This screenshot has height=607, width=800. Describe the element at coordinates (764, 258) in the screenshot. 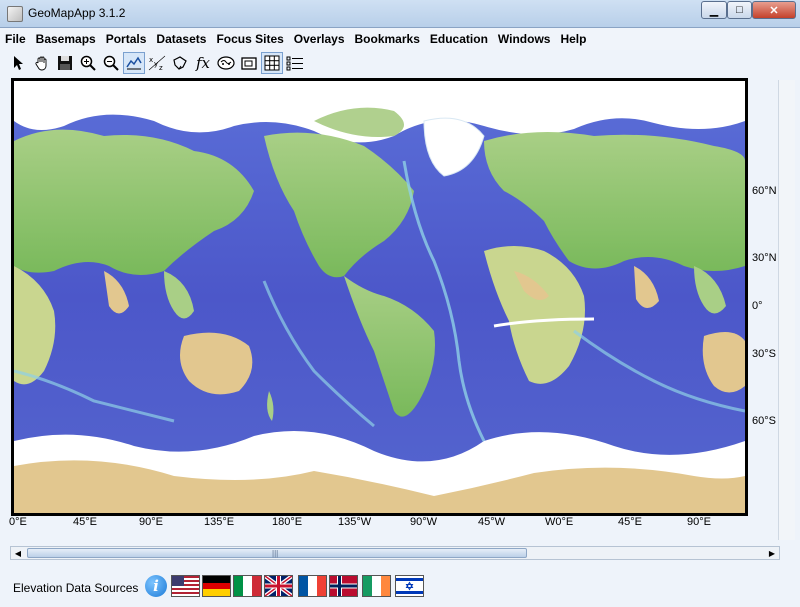

I see `lat-label-30n: 30°N` at that location.